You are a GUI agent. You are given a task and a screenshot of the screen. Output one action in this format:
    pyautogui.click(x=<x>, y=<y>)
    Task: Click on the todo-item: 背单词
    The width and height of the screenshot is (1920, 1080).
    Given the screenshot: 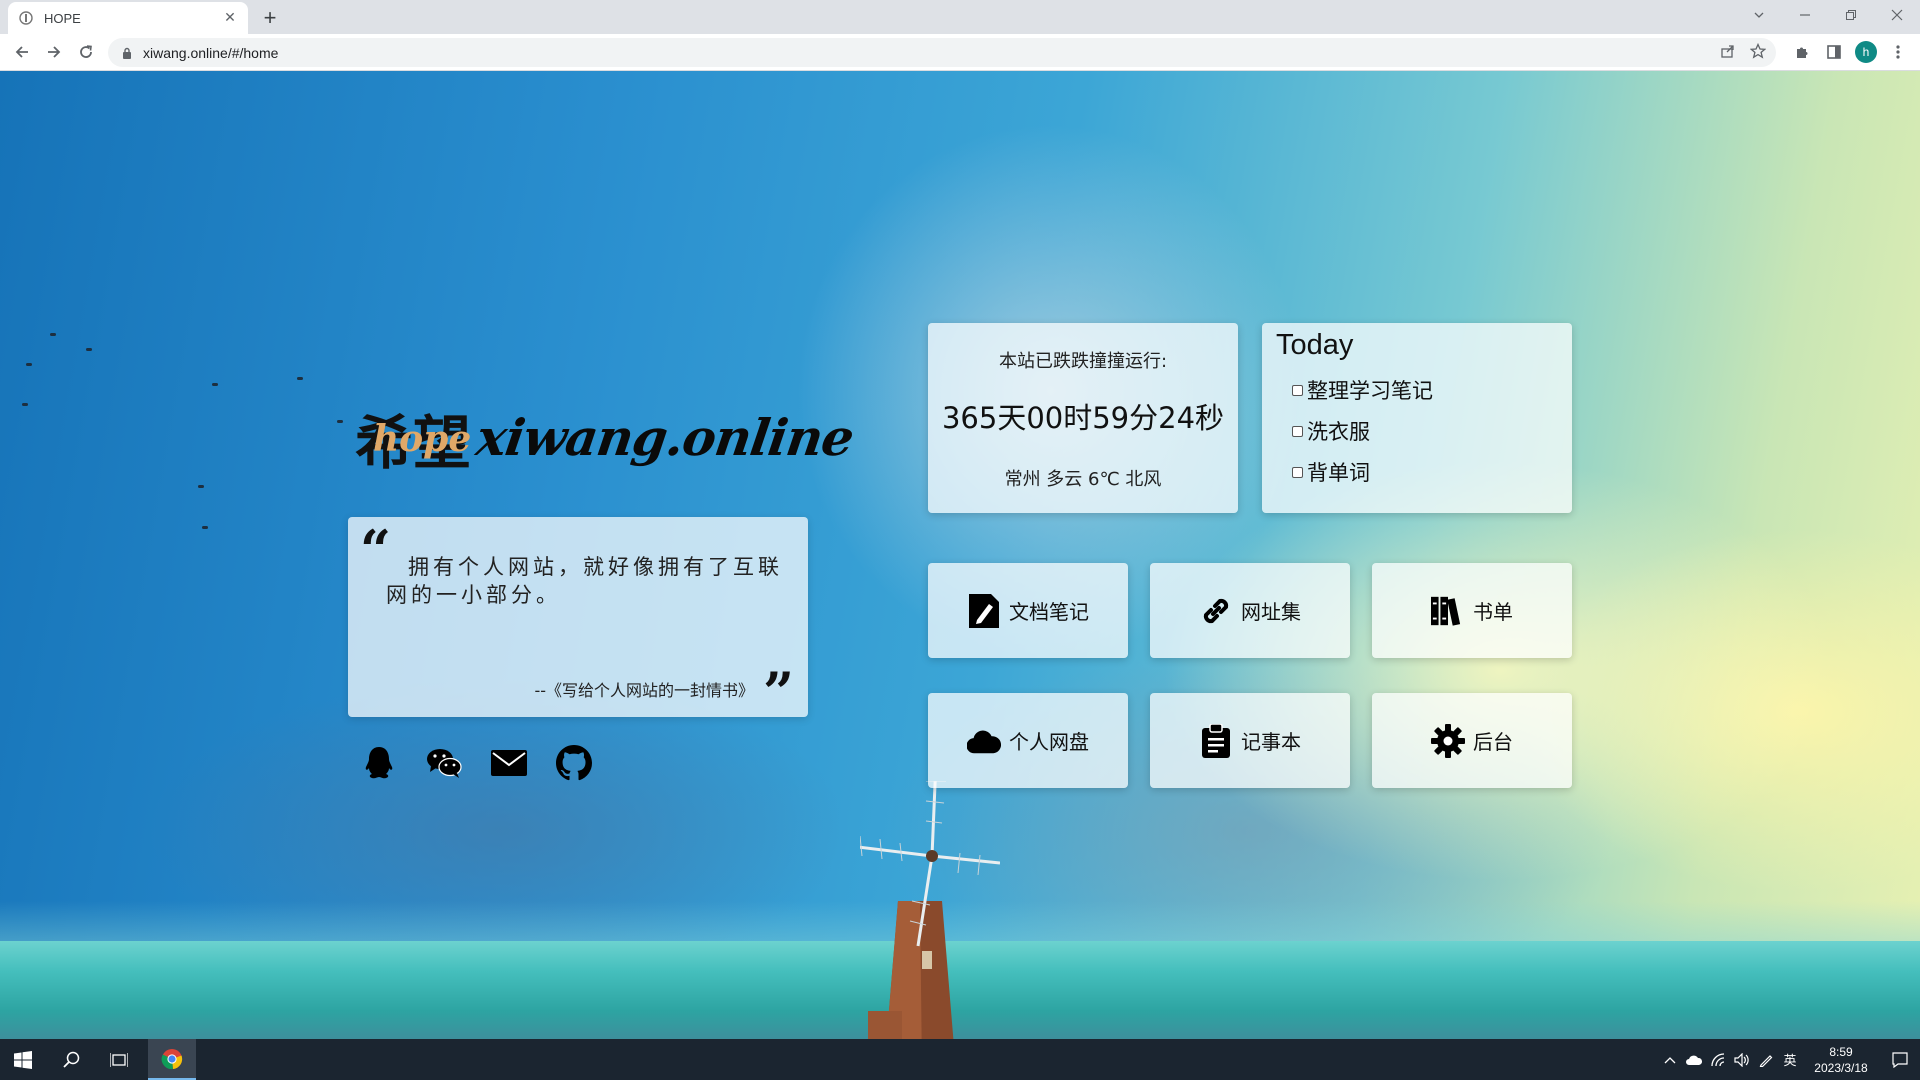 What is the action you would take?
    pyautogui.click(x=1331, y=472)
    